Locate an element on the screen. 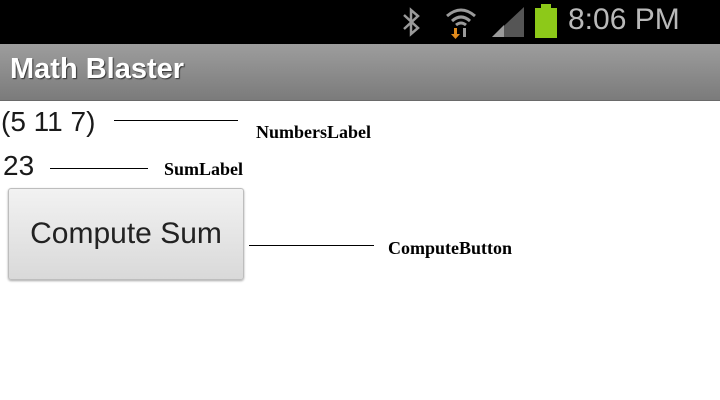  bluetooth-icon is located at coordinates (411, 22).